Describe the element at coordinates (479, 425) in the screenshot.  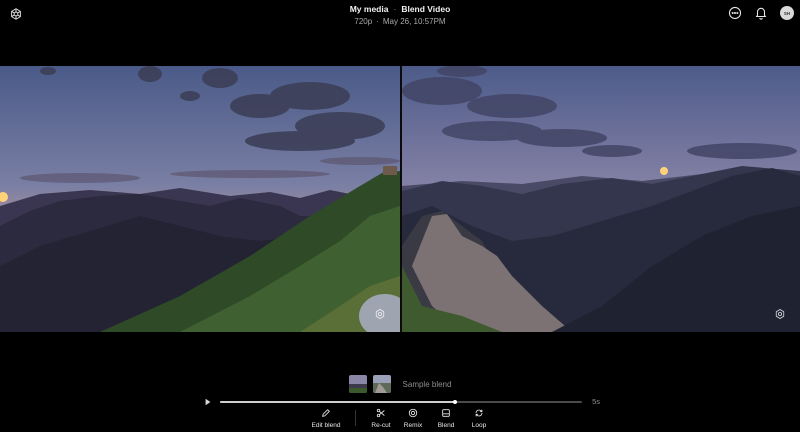
I see `loop-label: Loop` at that location.